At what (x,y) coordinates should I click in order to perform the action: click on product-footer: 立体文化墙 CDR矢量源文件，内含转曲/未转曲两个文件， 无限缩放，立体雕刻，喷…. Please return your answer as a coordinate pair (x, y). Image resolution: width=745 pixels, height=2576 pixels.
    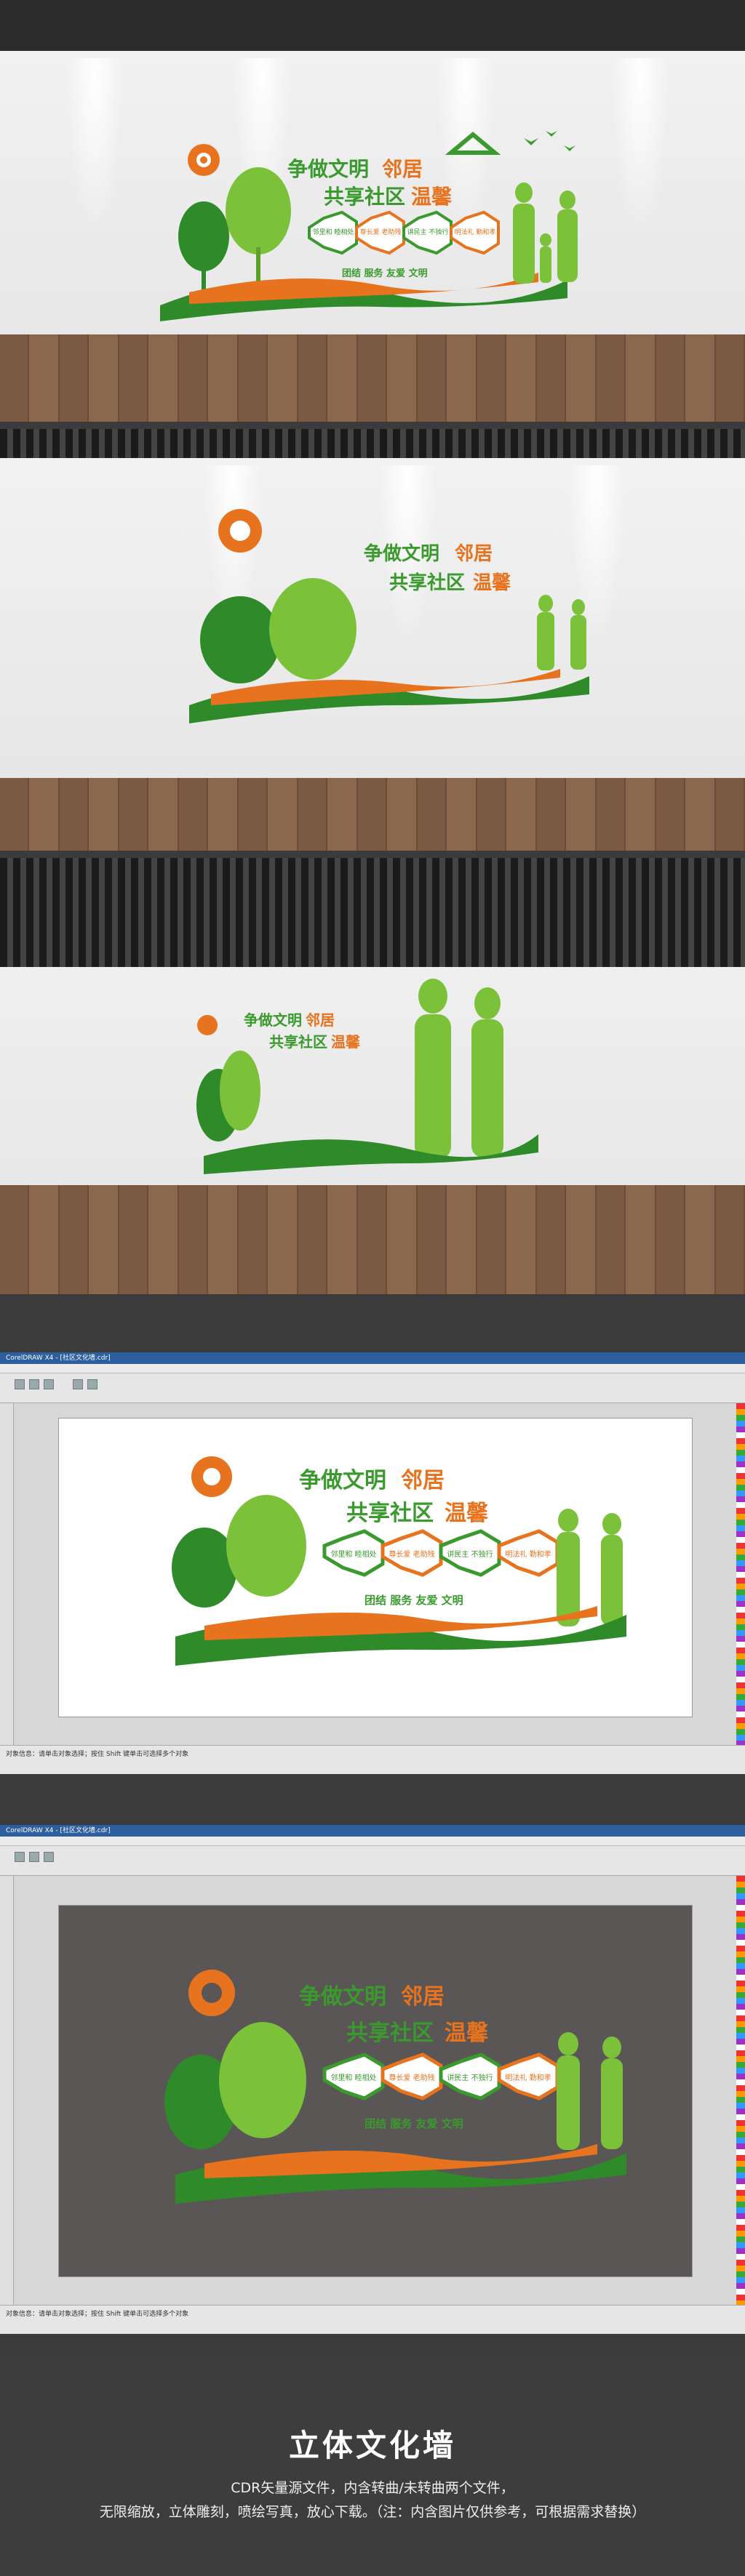
    Looking at the image, I should click on (372, 2466).